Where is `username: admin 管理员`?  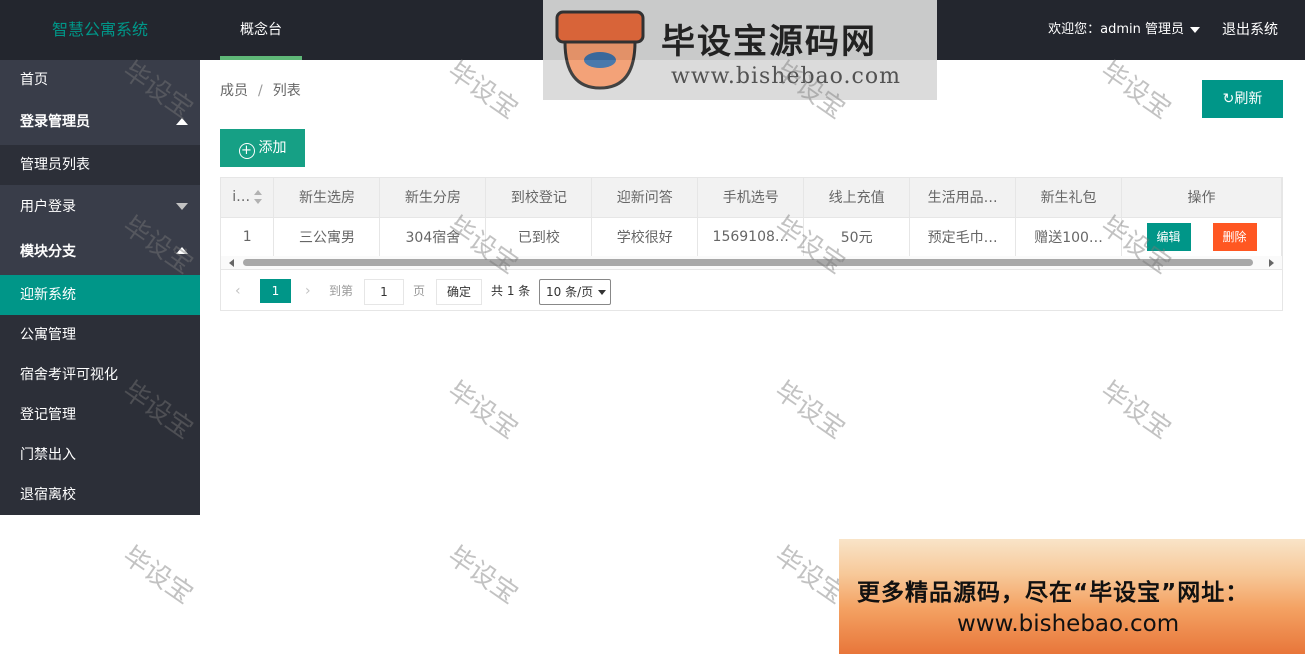
username: admin 管理员 is located at coordinates (1142, 29).